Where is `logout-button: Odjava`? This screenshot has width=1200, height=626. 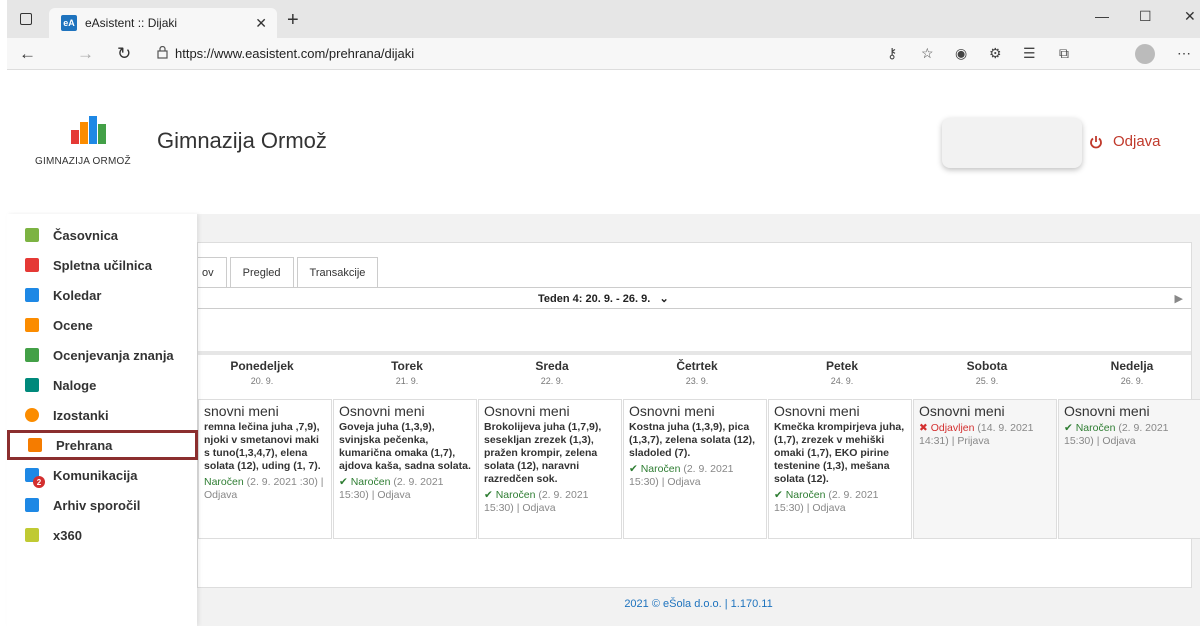 logout-button: Odjava is located at coordinates (1125, 141).